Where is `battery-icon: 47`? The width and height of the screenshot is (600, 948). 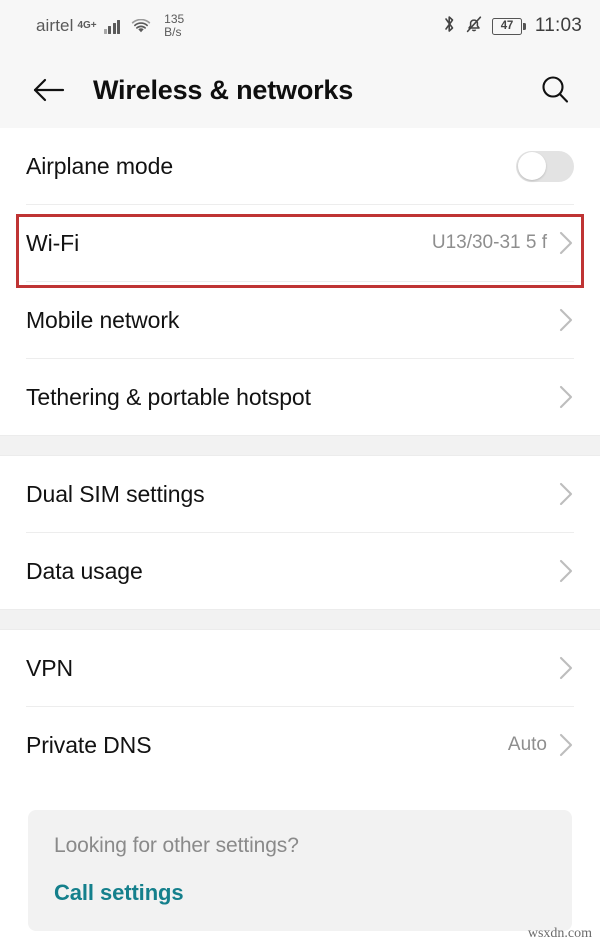
battery-icon: 47 is located at coordinates (508, 26).